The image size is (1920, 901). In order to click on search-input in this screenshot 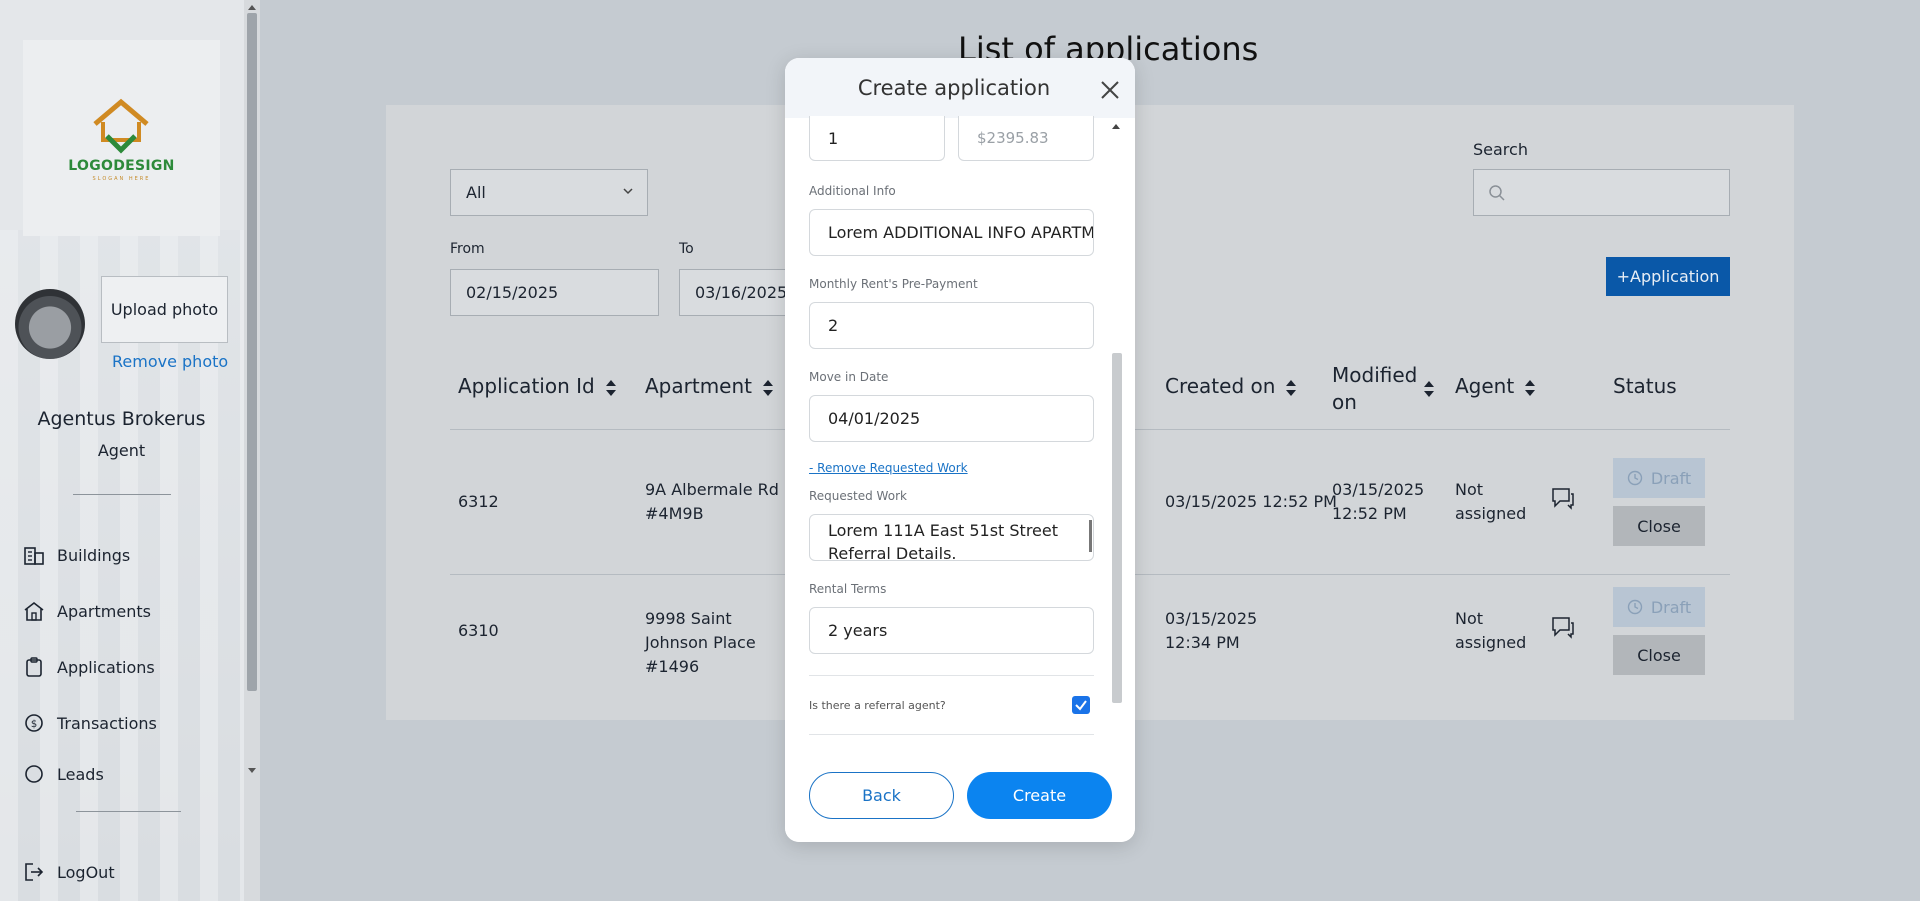, I will do `click(1601, 192)`.